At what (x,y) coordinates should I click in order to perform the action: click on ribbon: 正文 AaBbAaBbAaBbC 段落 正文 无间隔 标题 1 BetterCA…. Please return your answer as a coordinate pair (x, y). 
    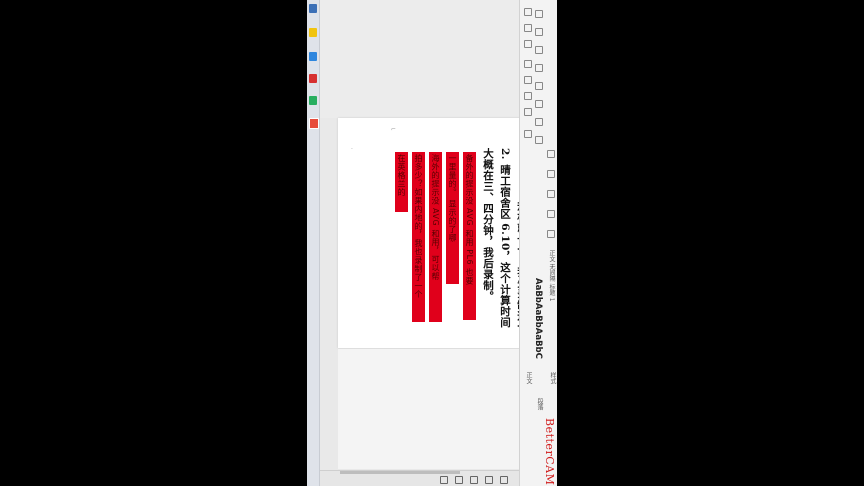
    Looking at the image, I should click on (538, 243).